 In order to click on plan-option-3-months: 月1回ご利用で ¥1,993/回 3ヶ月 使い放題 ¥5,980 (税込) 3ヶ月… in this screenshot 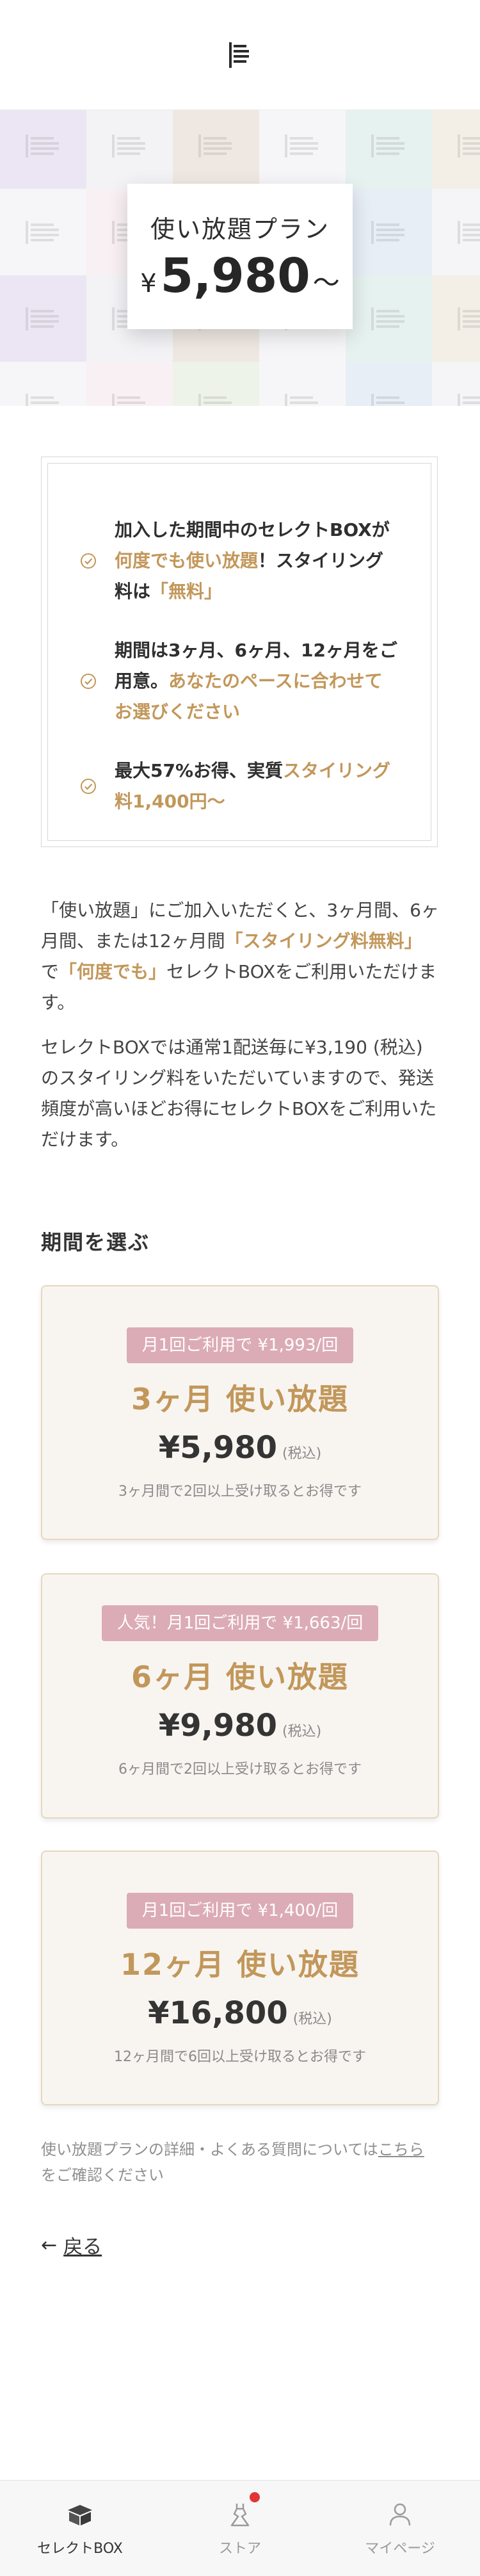, I will do `click(240, 1412)`.